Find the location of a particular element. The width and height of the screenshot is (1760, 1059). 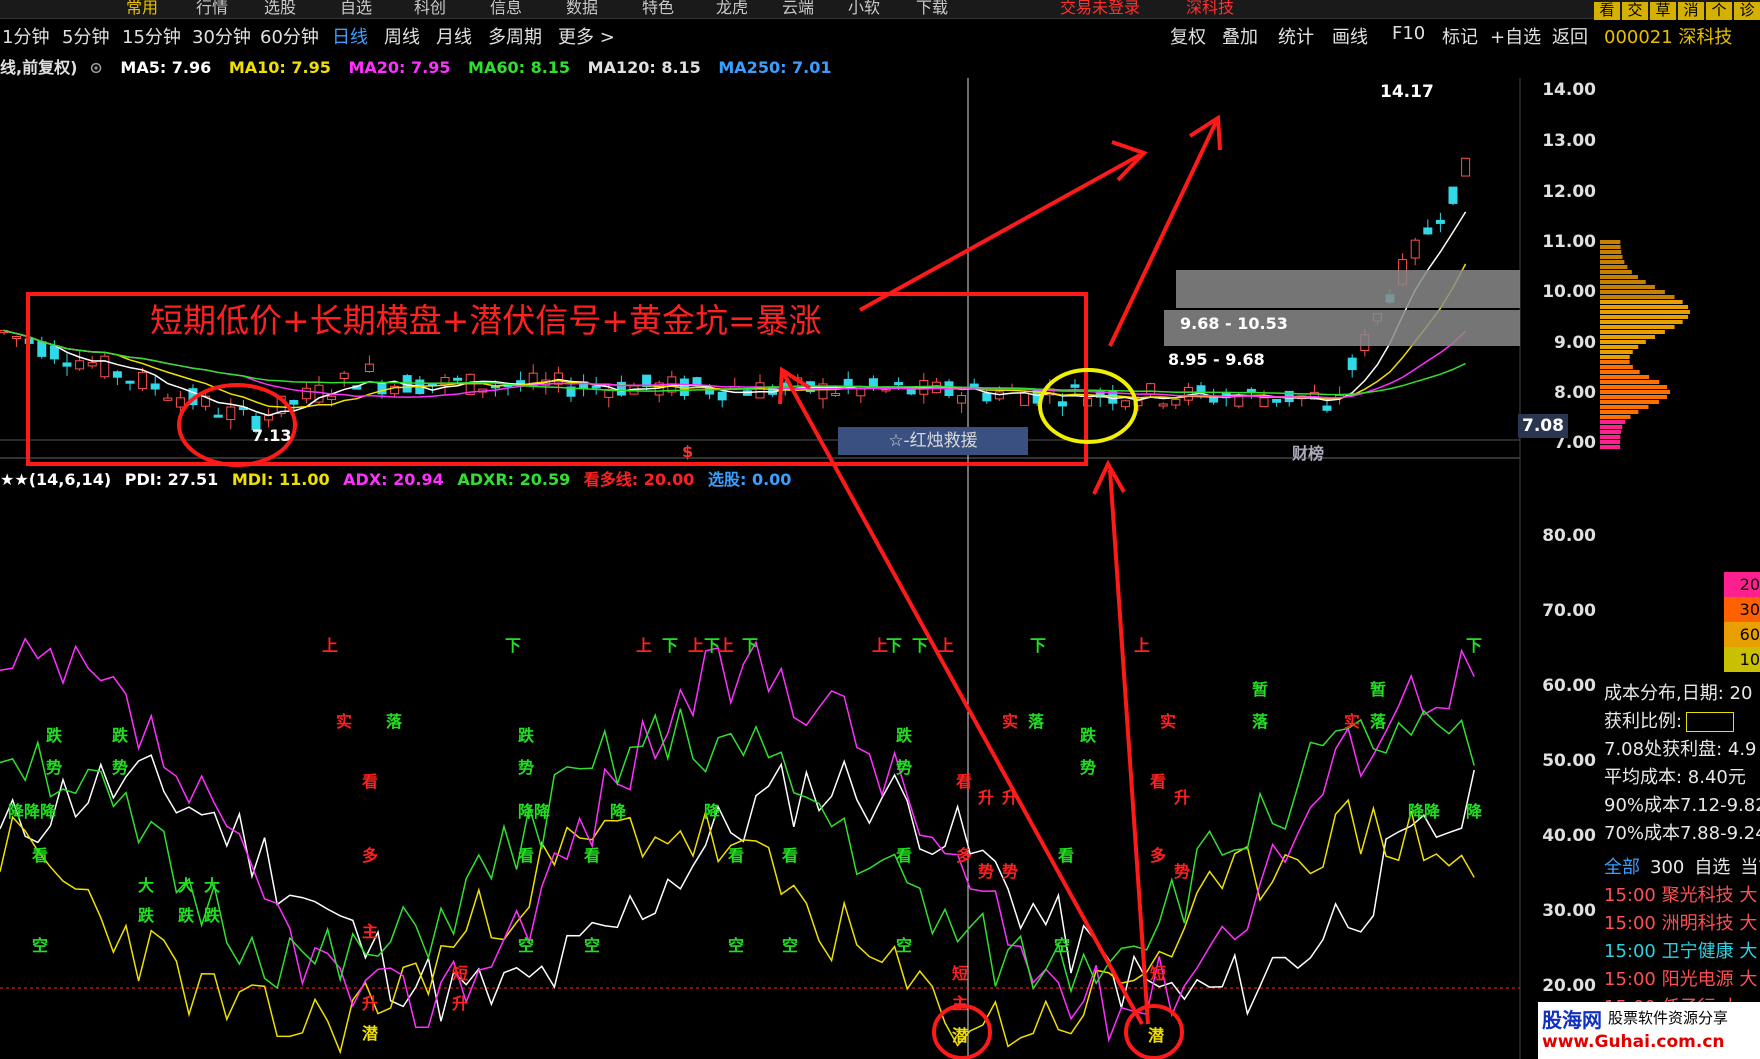

cost-swatches: 20 30 60 10 is located at coordinates (1742, 622).